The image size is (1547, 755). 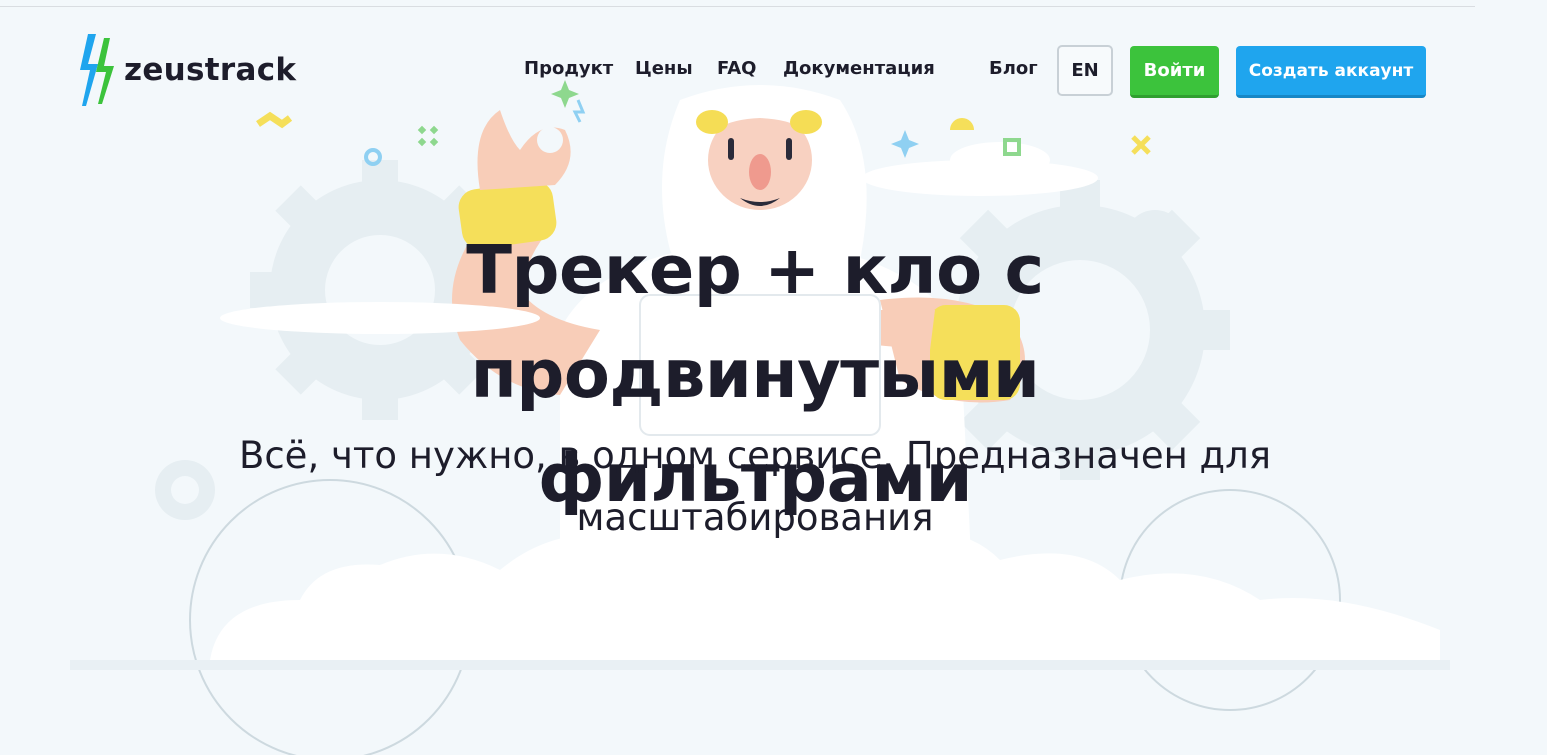 What do you see at coordinates (568, 68) in the screenshot?
I see `nav-item-product: Продукт` at bounding box center [568, 68].